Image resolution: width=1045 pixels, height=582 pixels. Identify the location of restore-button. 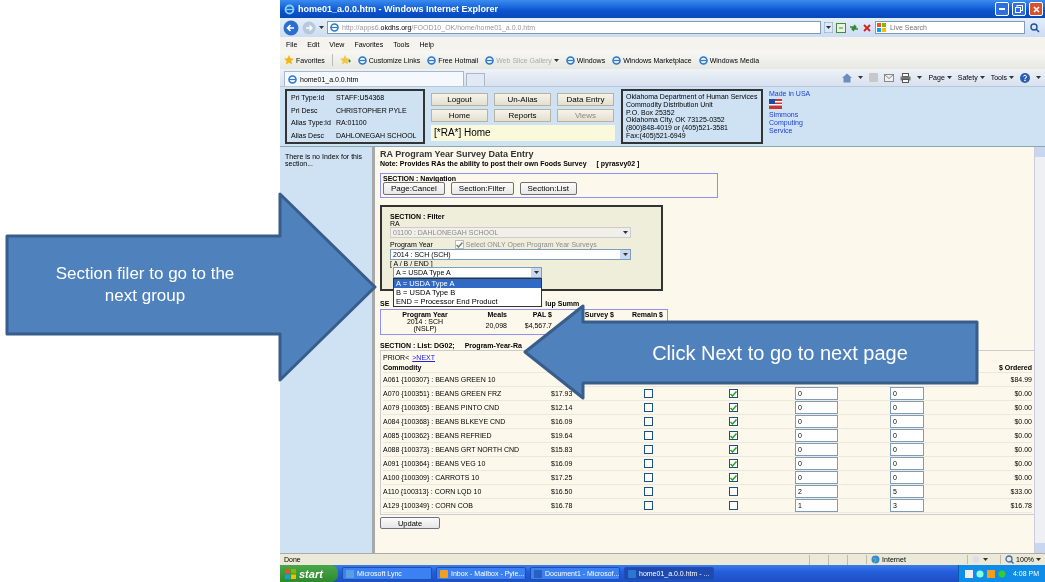
(1019, 9).